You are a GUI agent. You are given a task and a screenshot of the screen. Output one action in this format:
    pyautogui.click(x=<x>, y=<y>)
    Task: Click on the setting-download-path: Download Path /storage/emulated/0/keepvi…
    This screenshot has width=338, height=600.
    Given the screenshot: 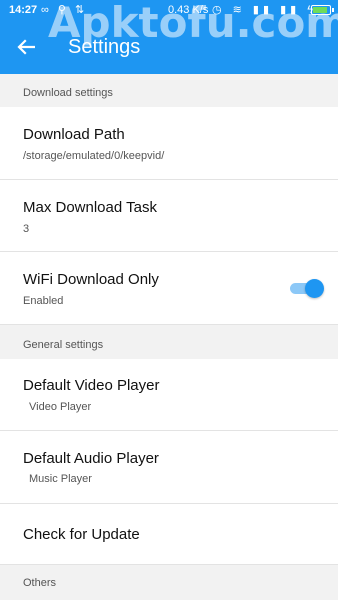 What is the action you would take?
    pyautogui.click(x=169, y=143)
    